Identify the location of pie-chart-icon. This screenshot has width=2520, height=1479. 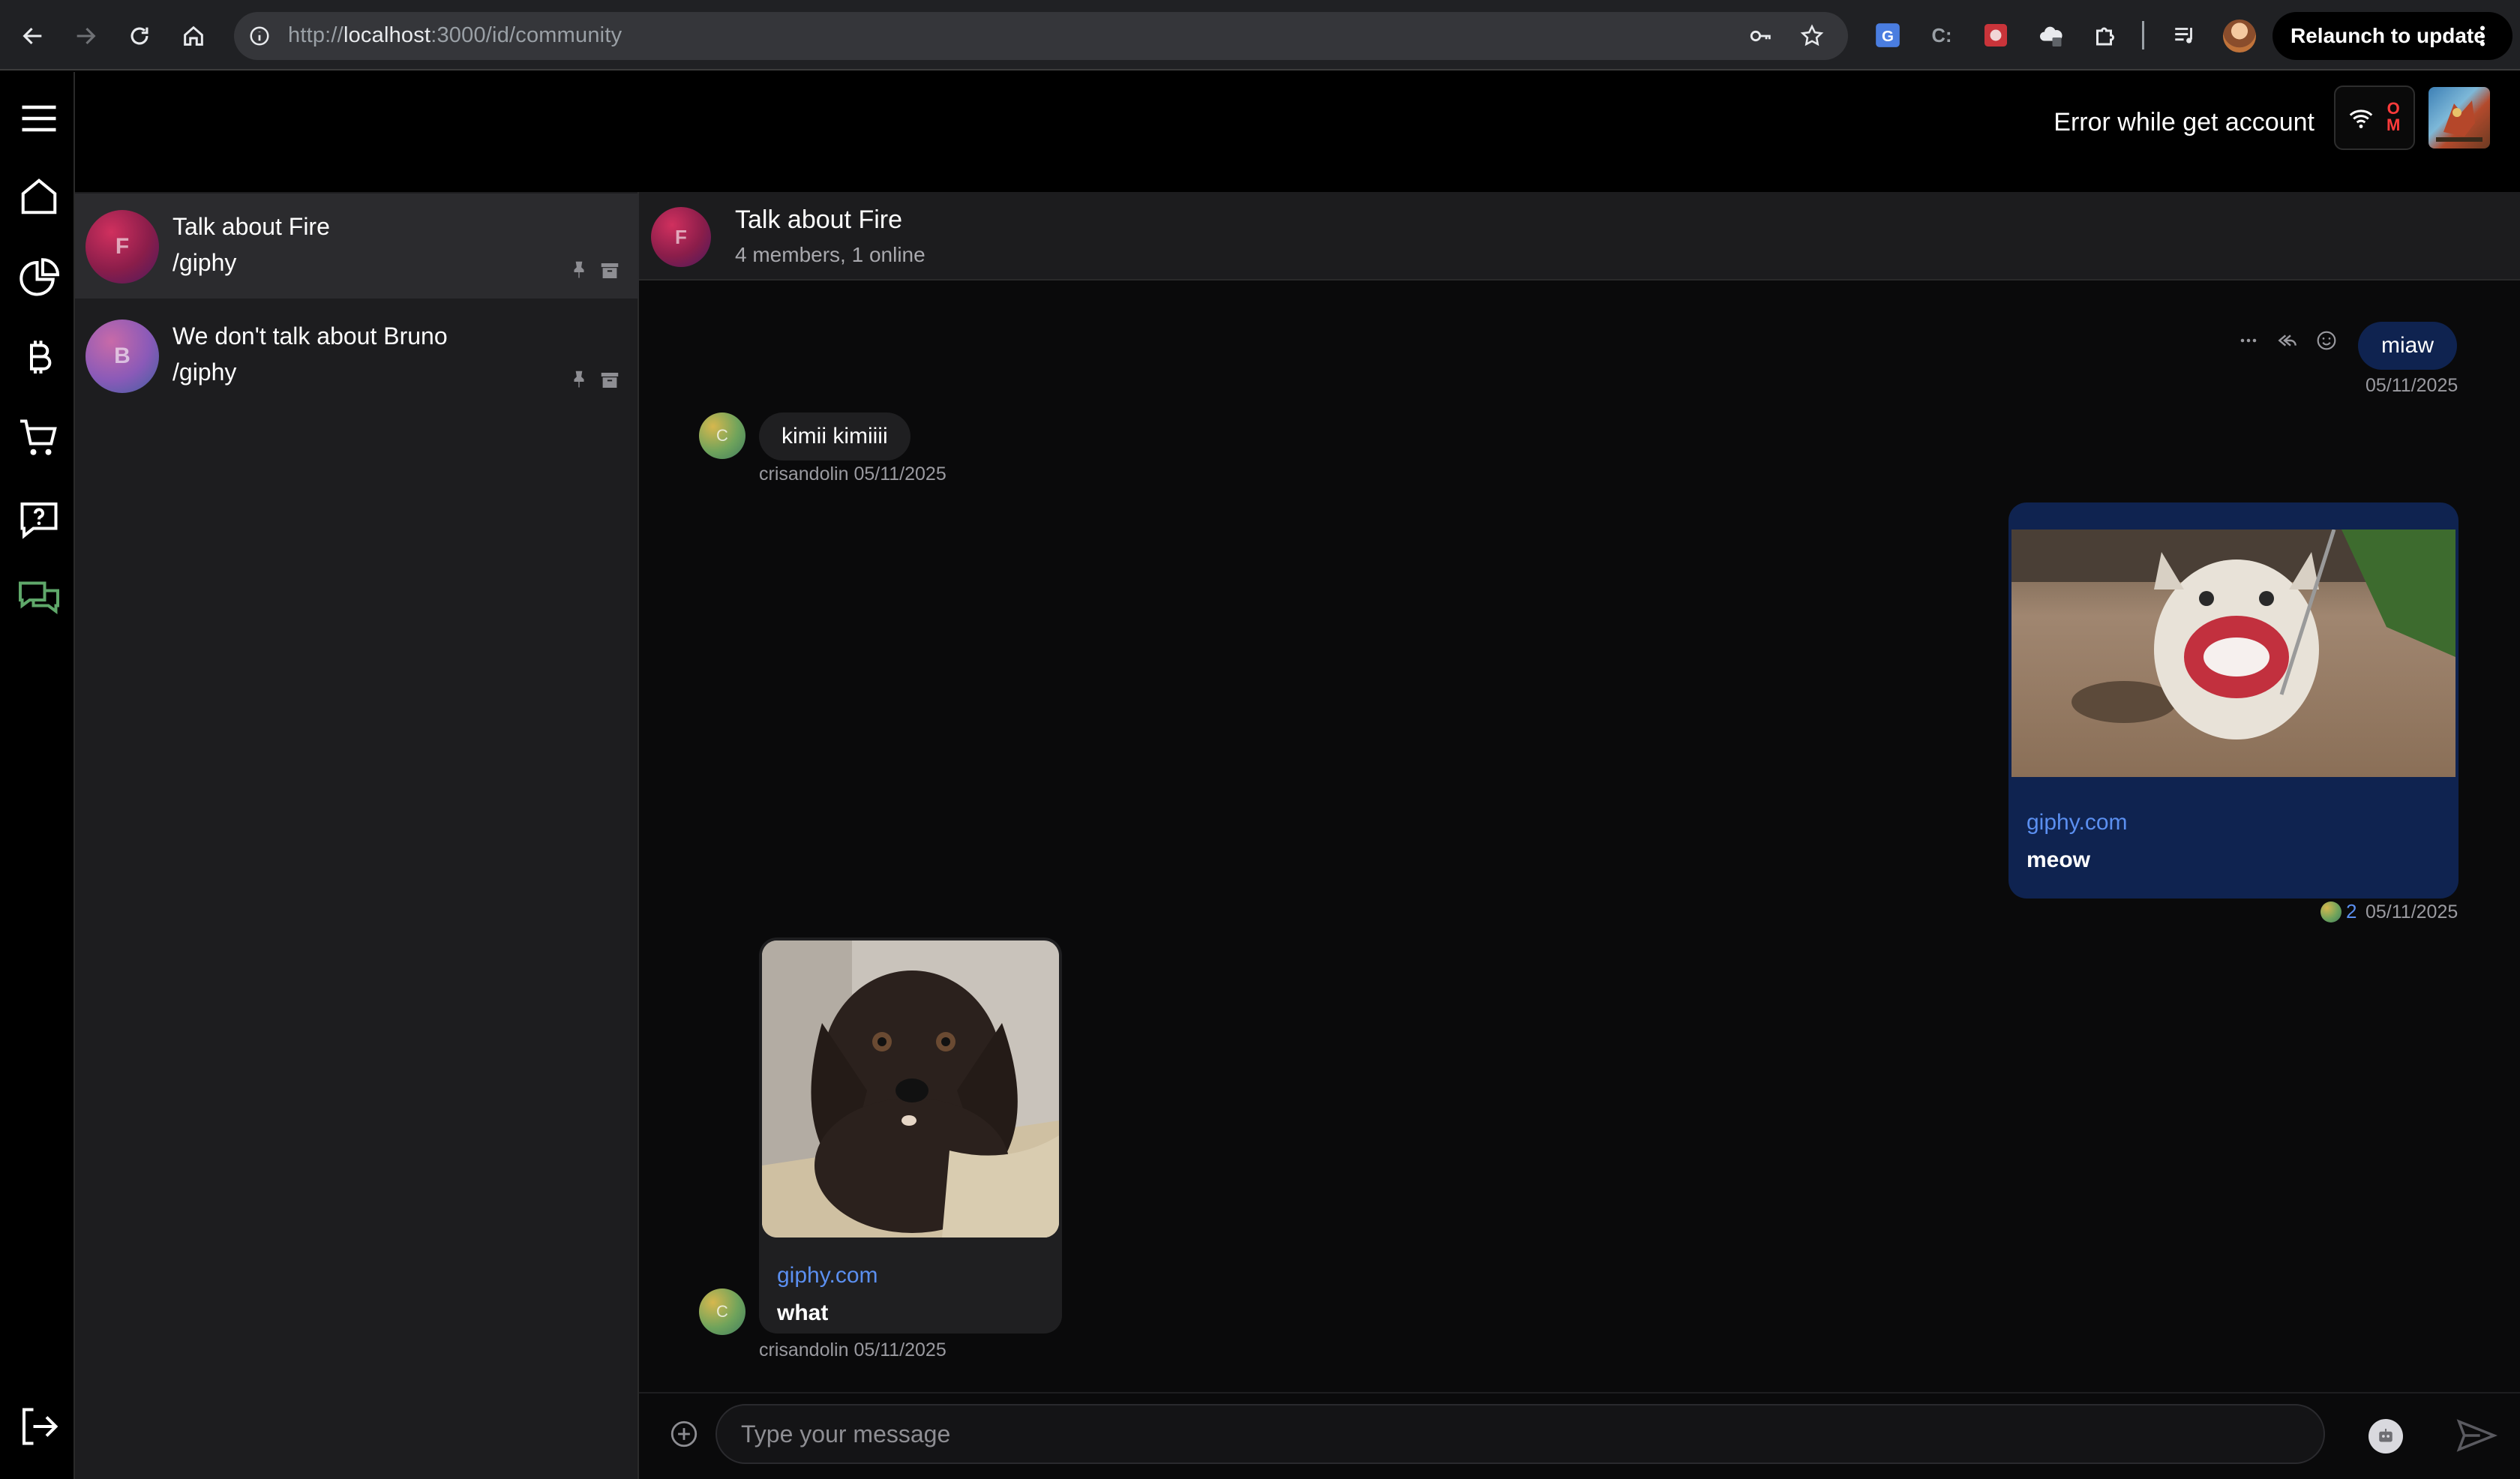
(40, 277).